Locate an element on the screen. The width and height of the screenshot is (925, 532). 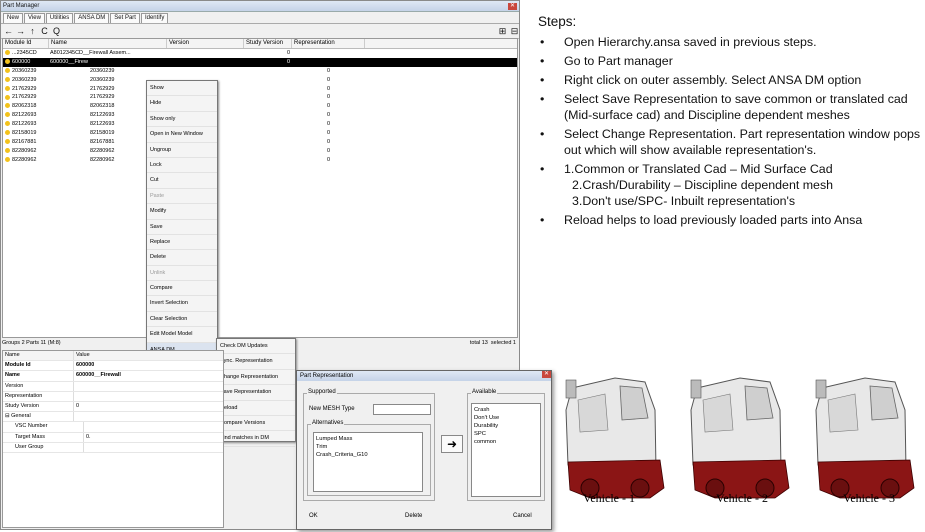
property-value is located at coordinates (85, 426).